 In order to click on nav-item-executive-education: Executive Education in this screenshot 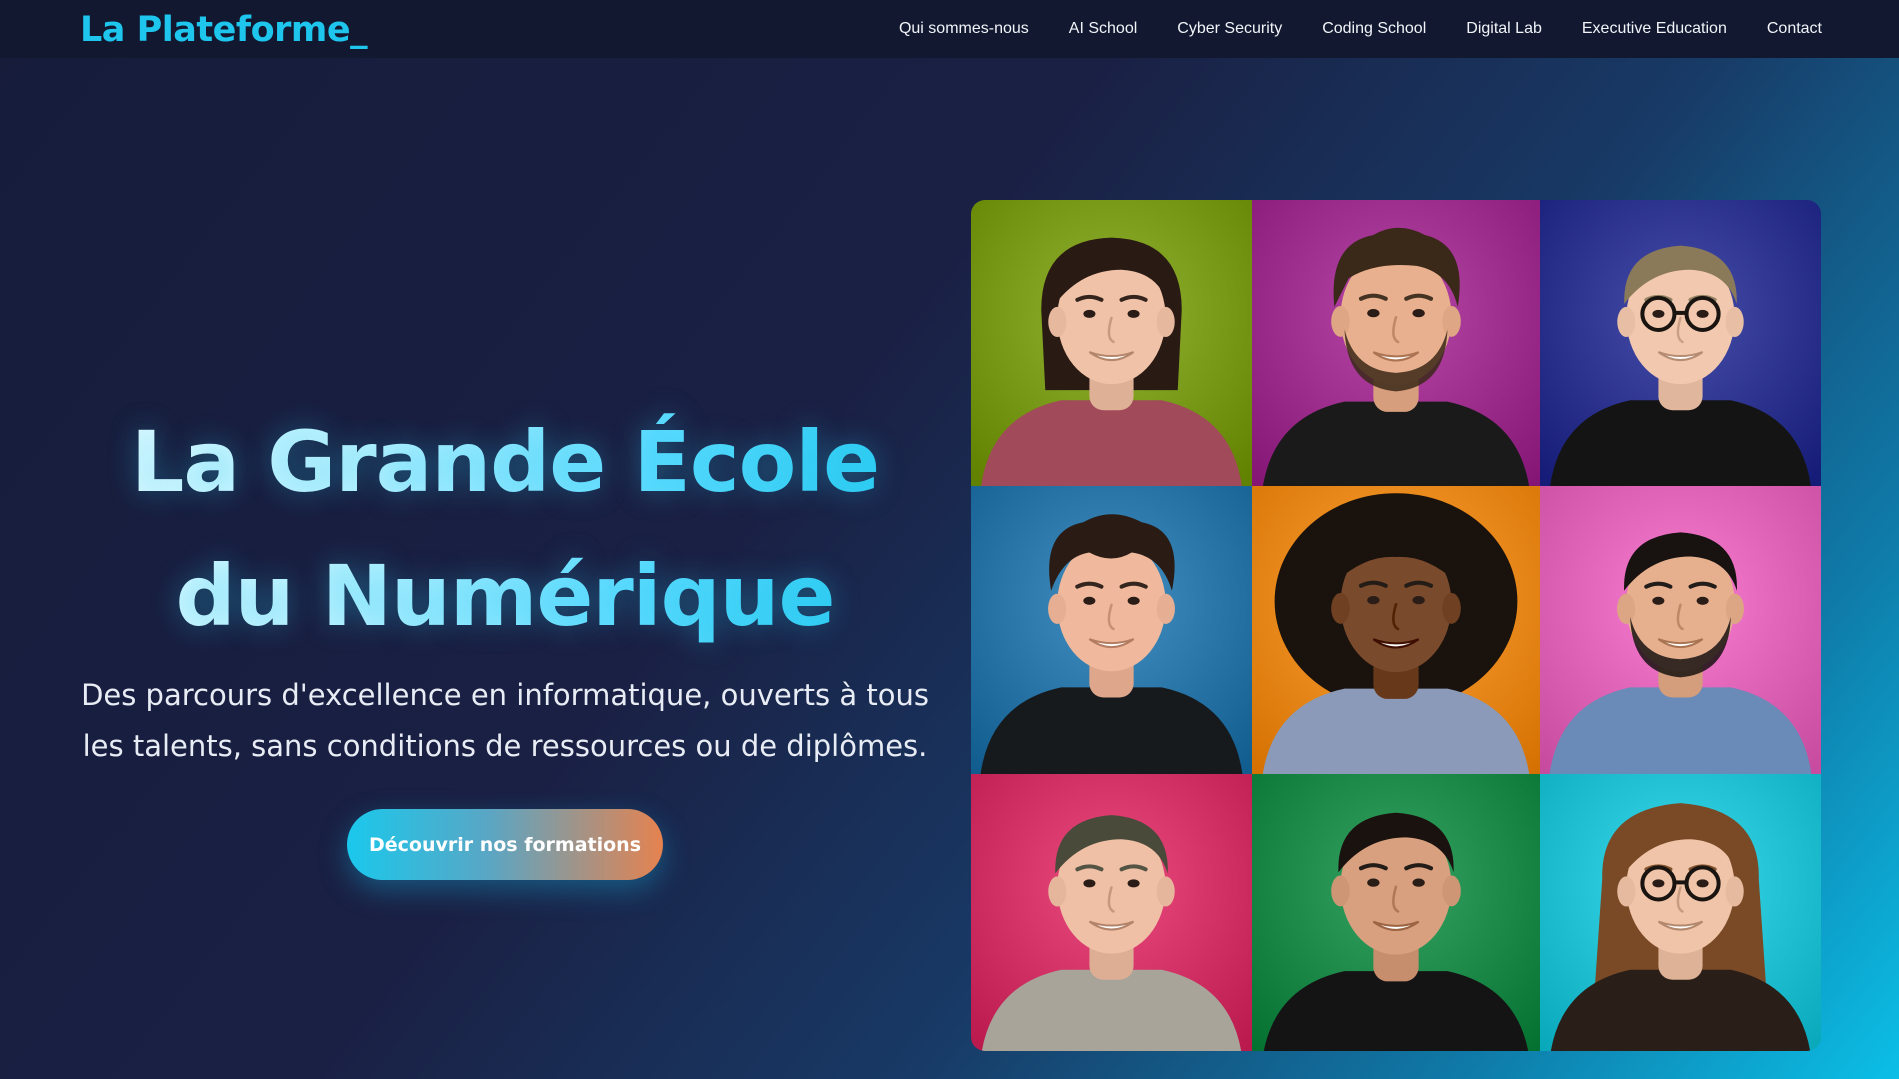, I will do `click(1654, 29)`.